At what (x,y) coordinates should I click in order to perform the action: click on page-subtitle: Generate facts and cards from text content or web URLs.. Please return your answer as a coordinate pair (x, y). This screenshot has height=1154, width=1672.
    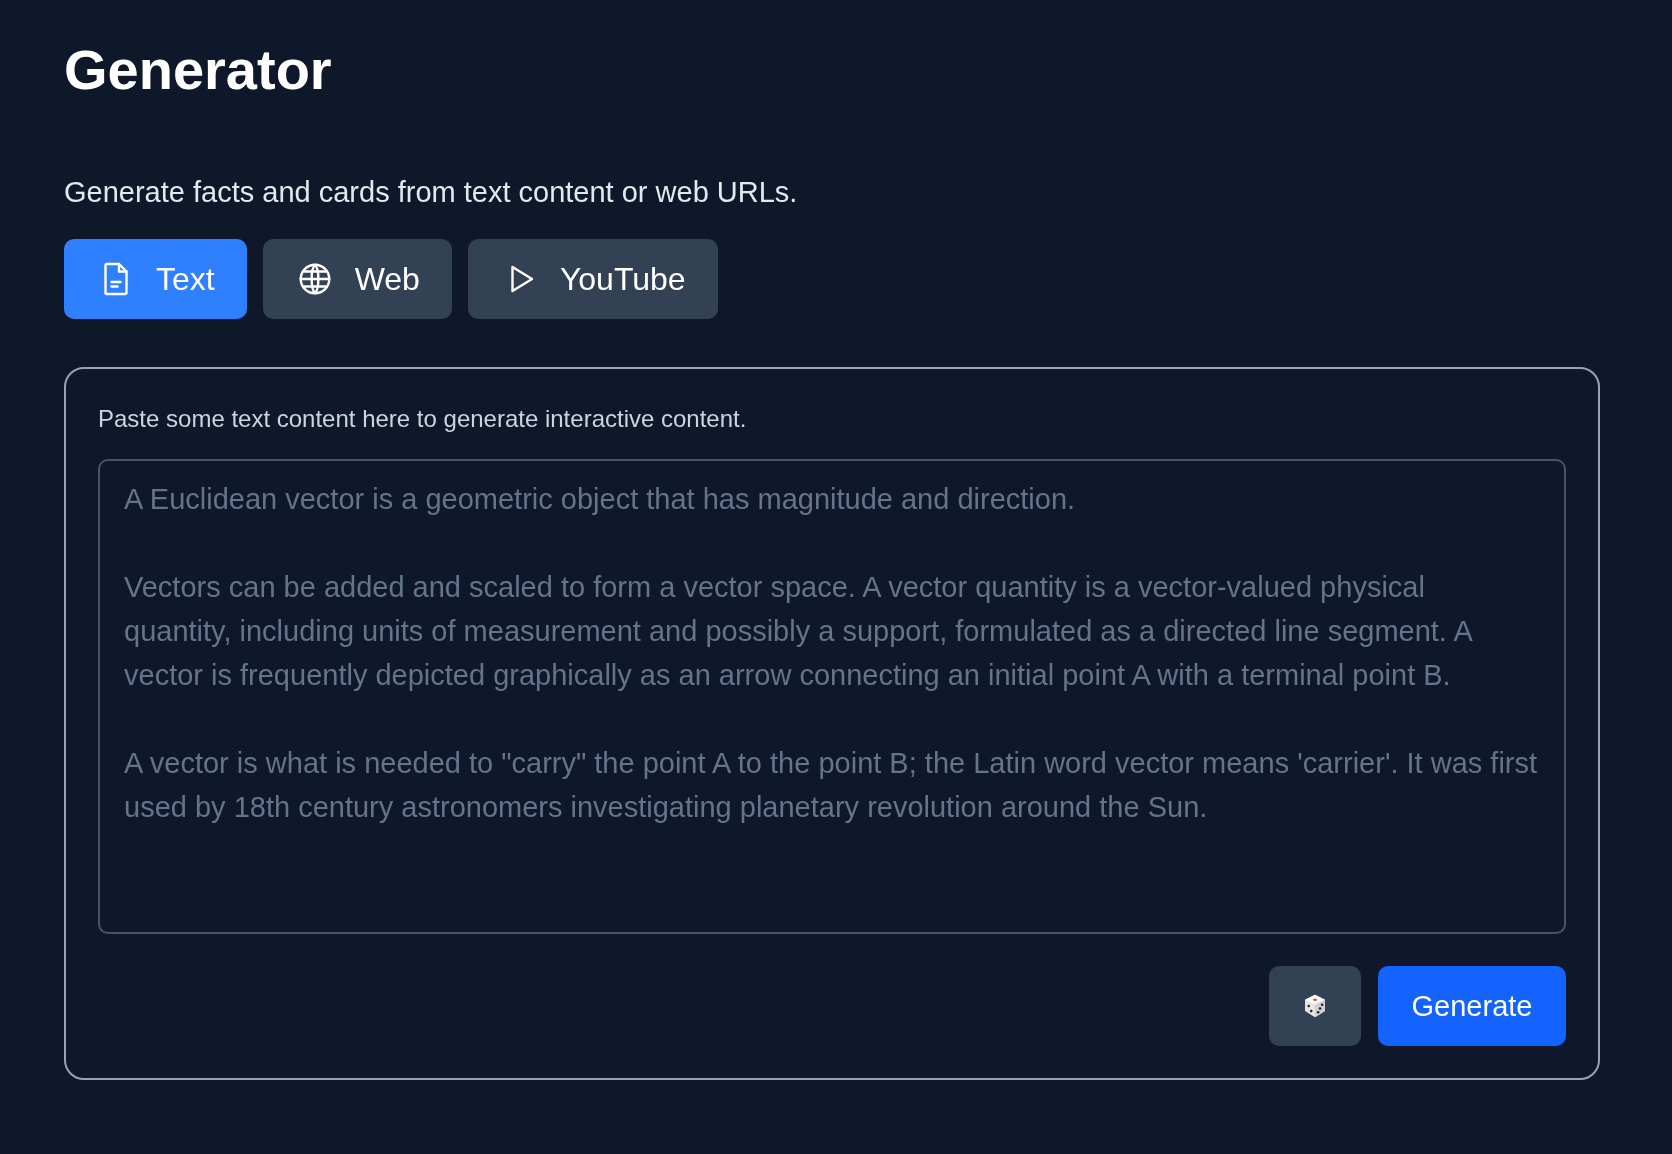
    Looking at the image, I should click on (431, 192).